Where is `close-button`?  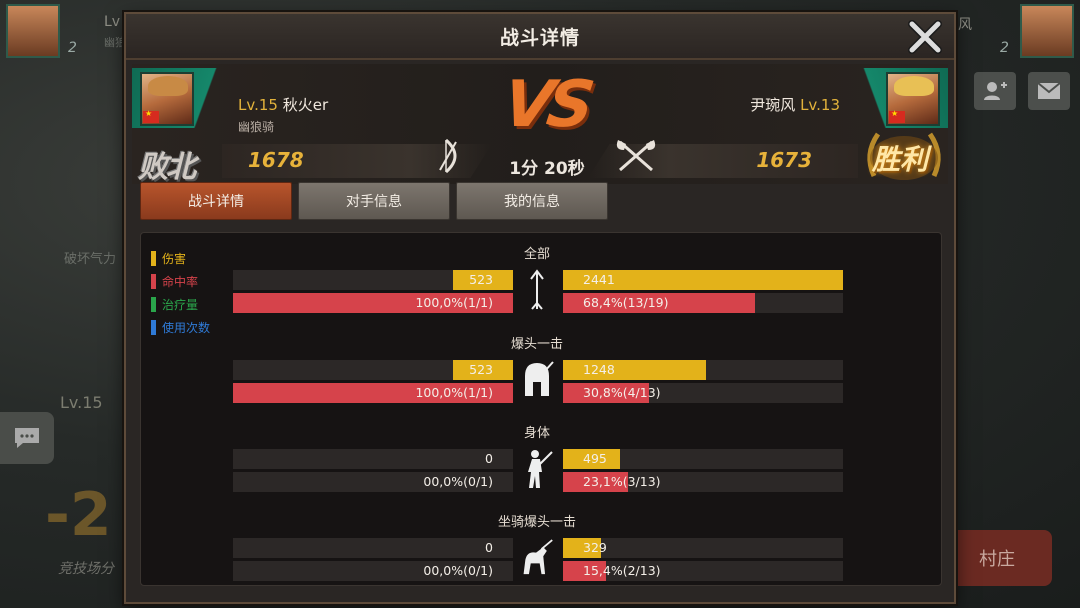
close-button is located at coordinates (925, 37).